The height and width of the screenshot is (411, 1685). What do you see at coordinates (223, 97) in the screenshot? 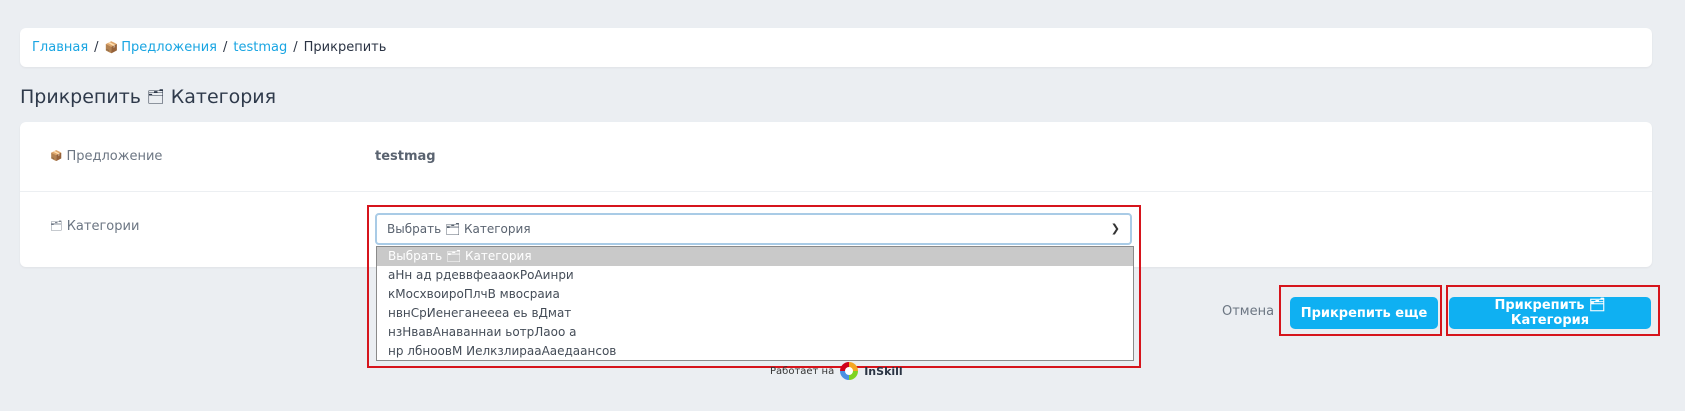
I see `page-title-suffix: Категория` at bounding box center [223, 97].